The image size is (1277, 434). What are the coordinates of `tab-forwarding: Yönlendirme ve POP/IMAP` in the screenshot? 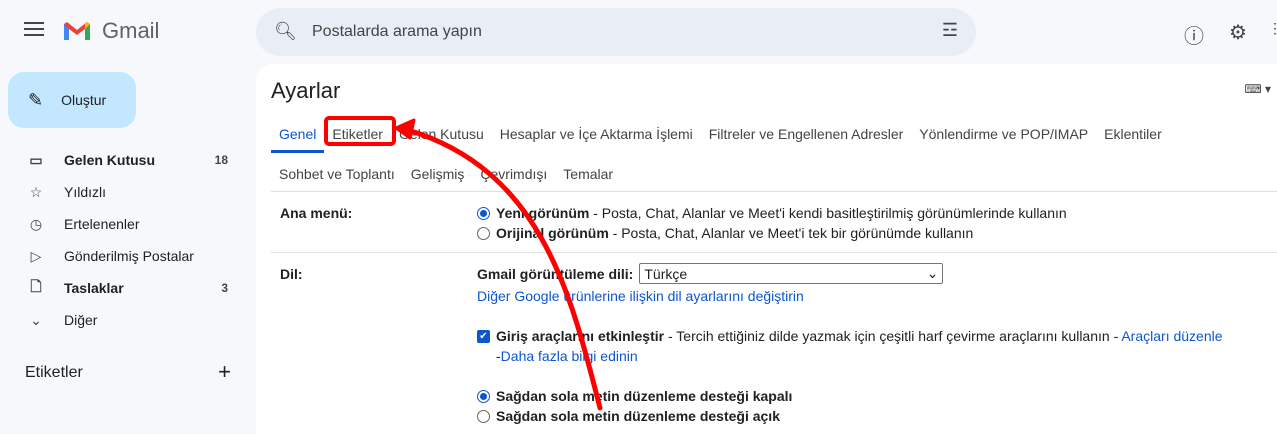 It's located at (1003, 134).